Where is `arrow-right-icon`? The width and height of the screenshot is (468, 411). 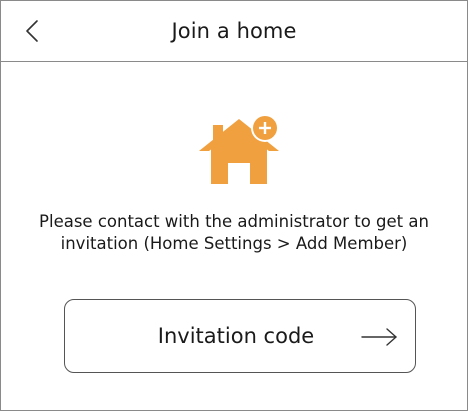
arrow-right-icon is located at coordinates (379, 337).